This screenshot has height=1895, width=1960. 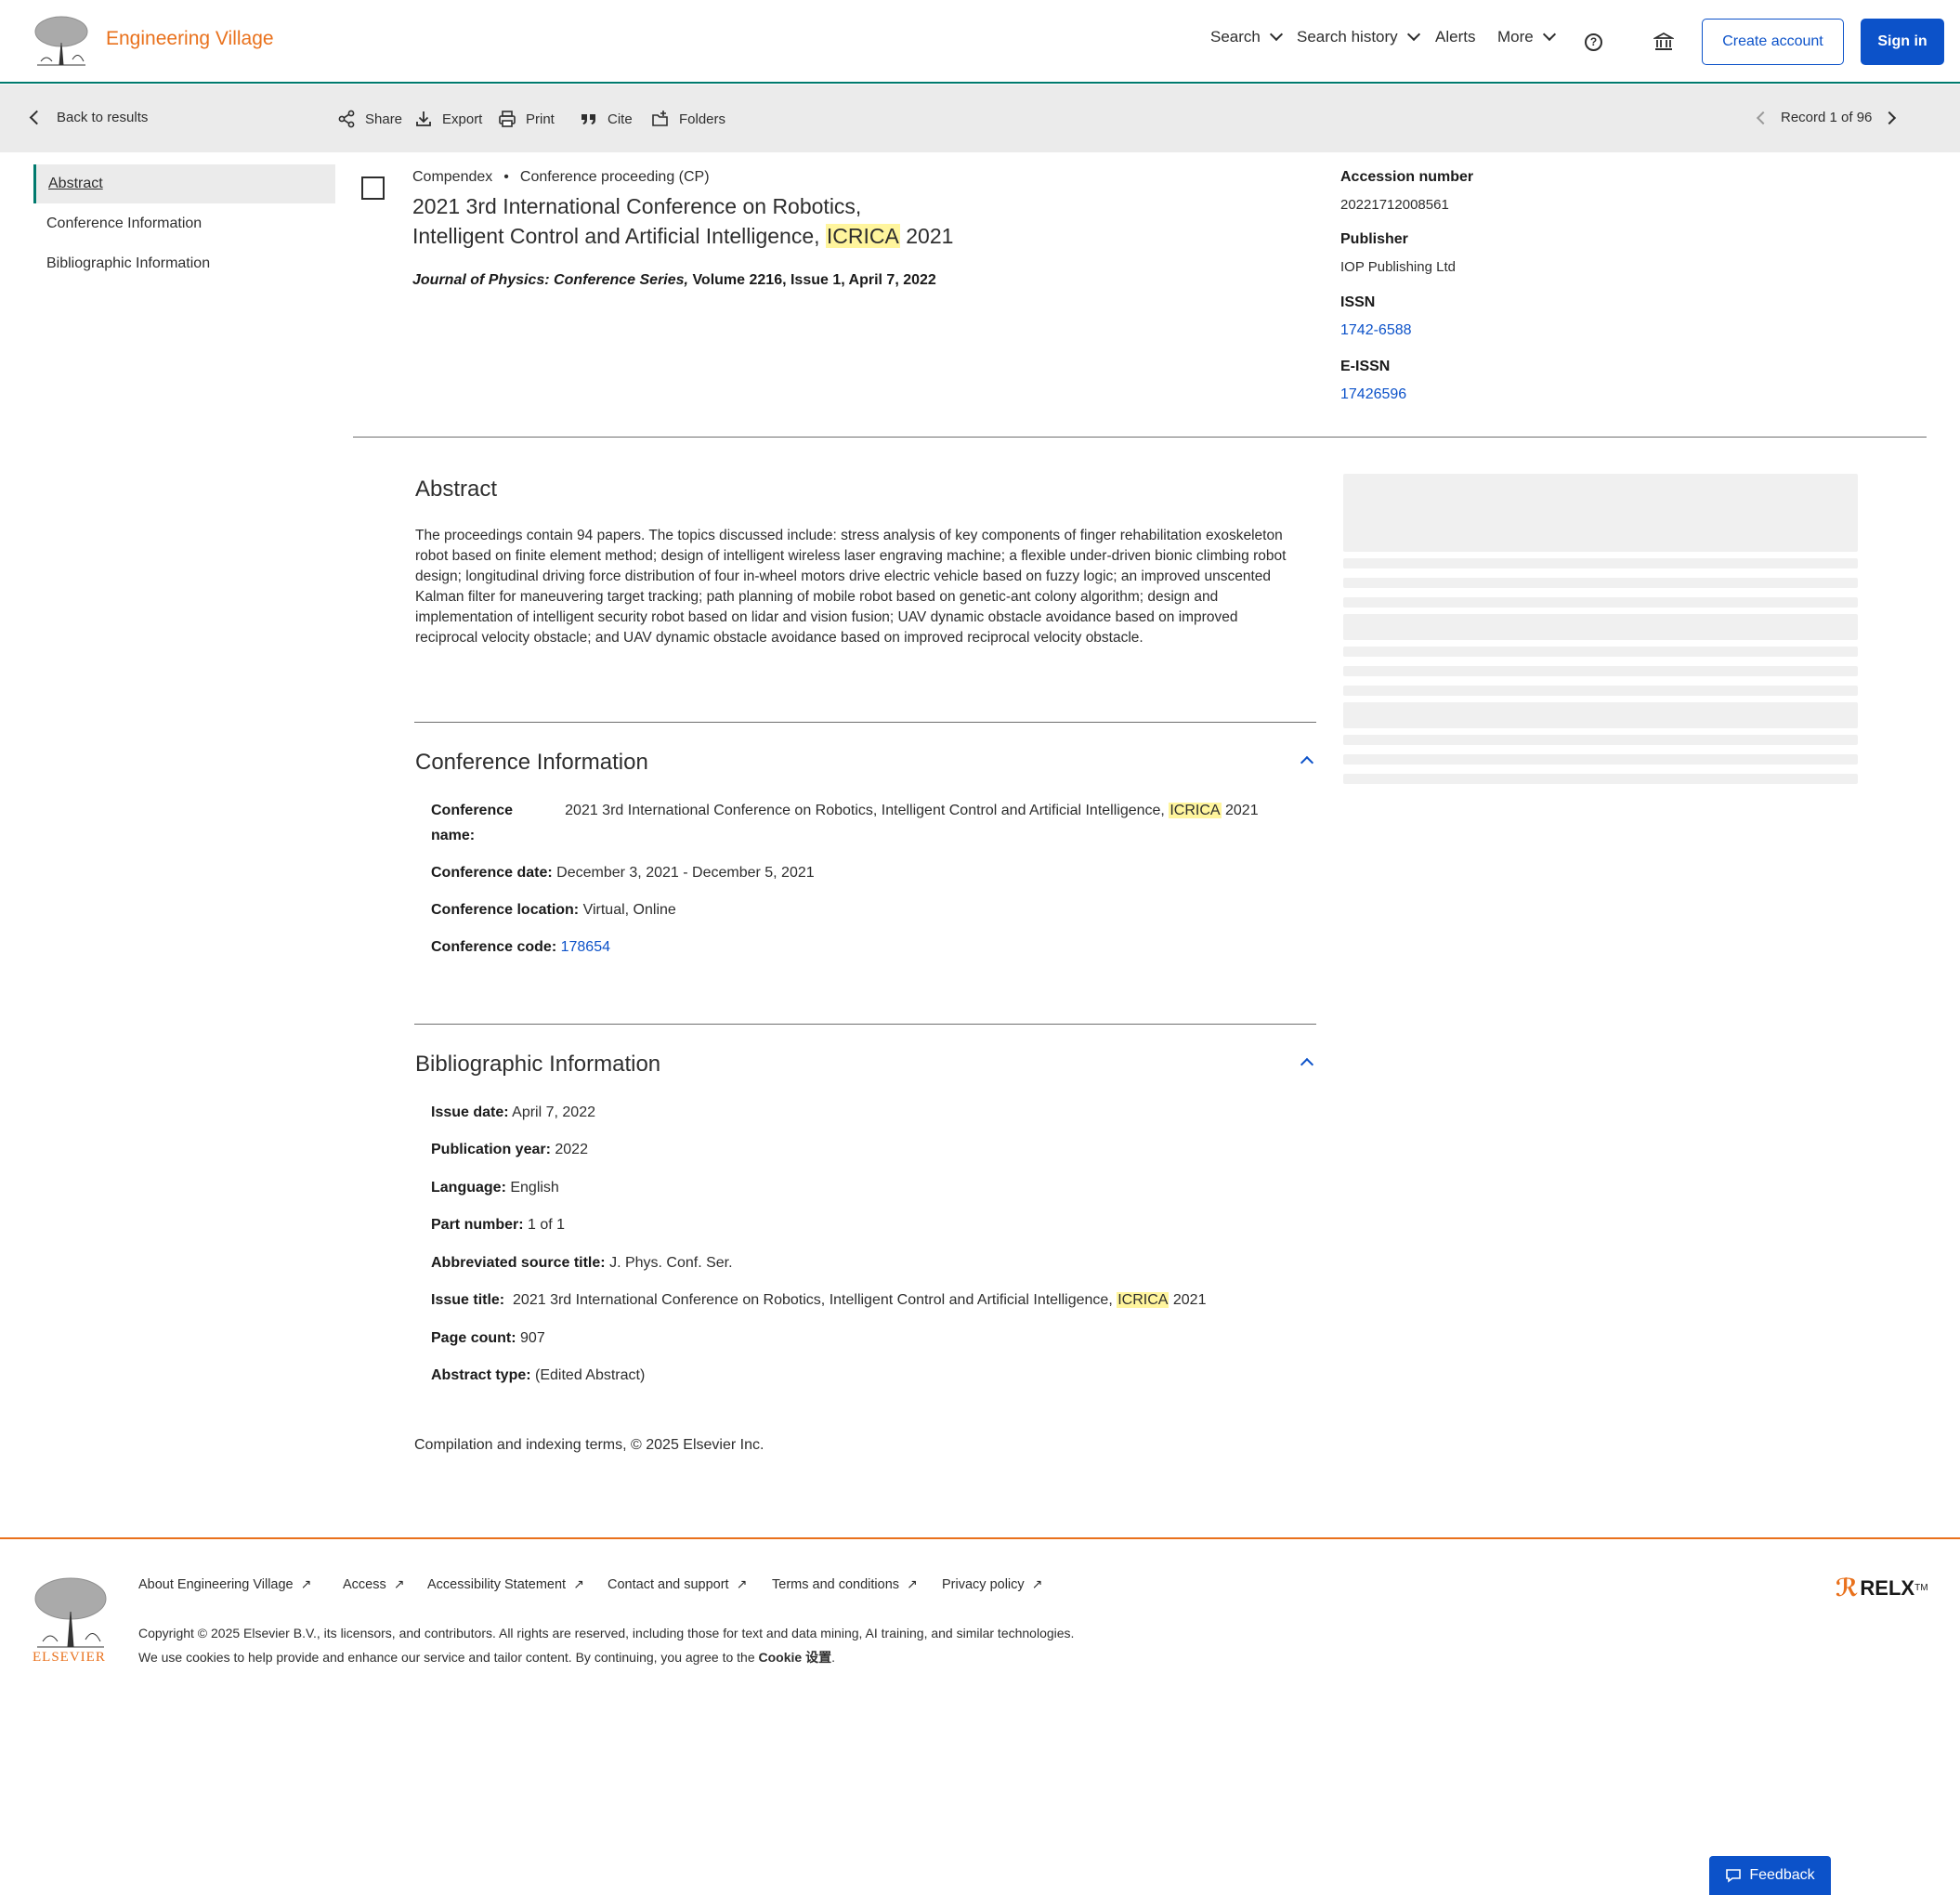 What do you see at coordinates (88, 118) in the screenshot?
I see `back-to-results-link: Back to results` at bounding box center [88, 118].